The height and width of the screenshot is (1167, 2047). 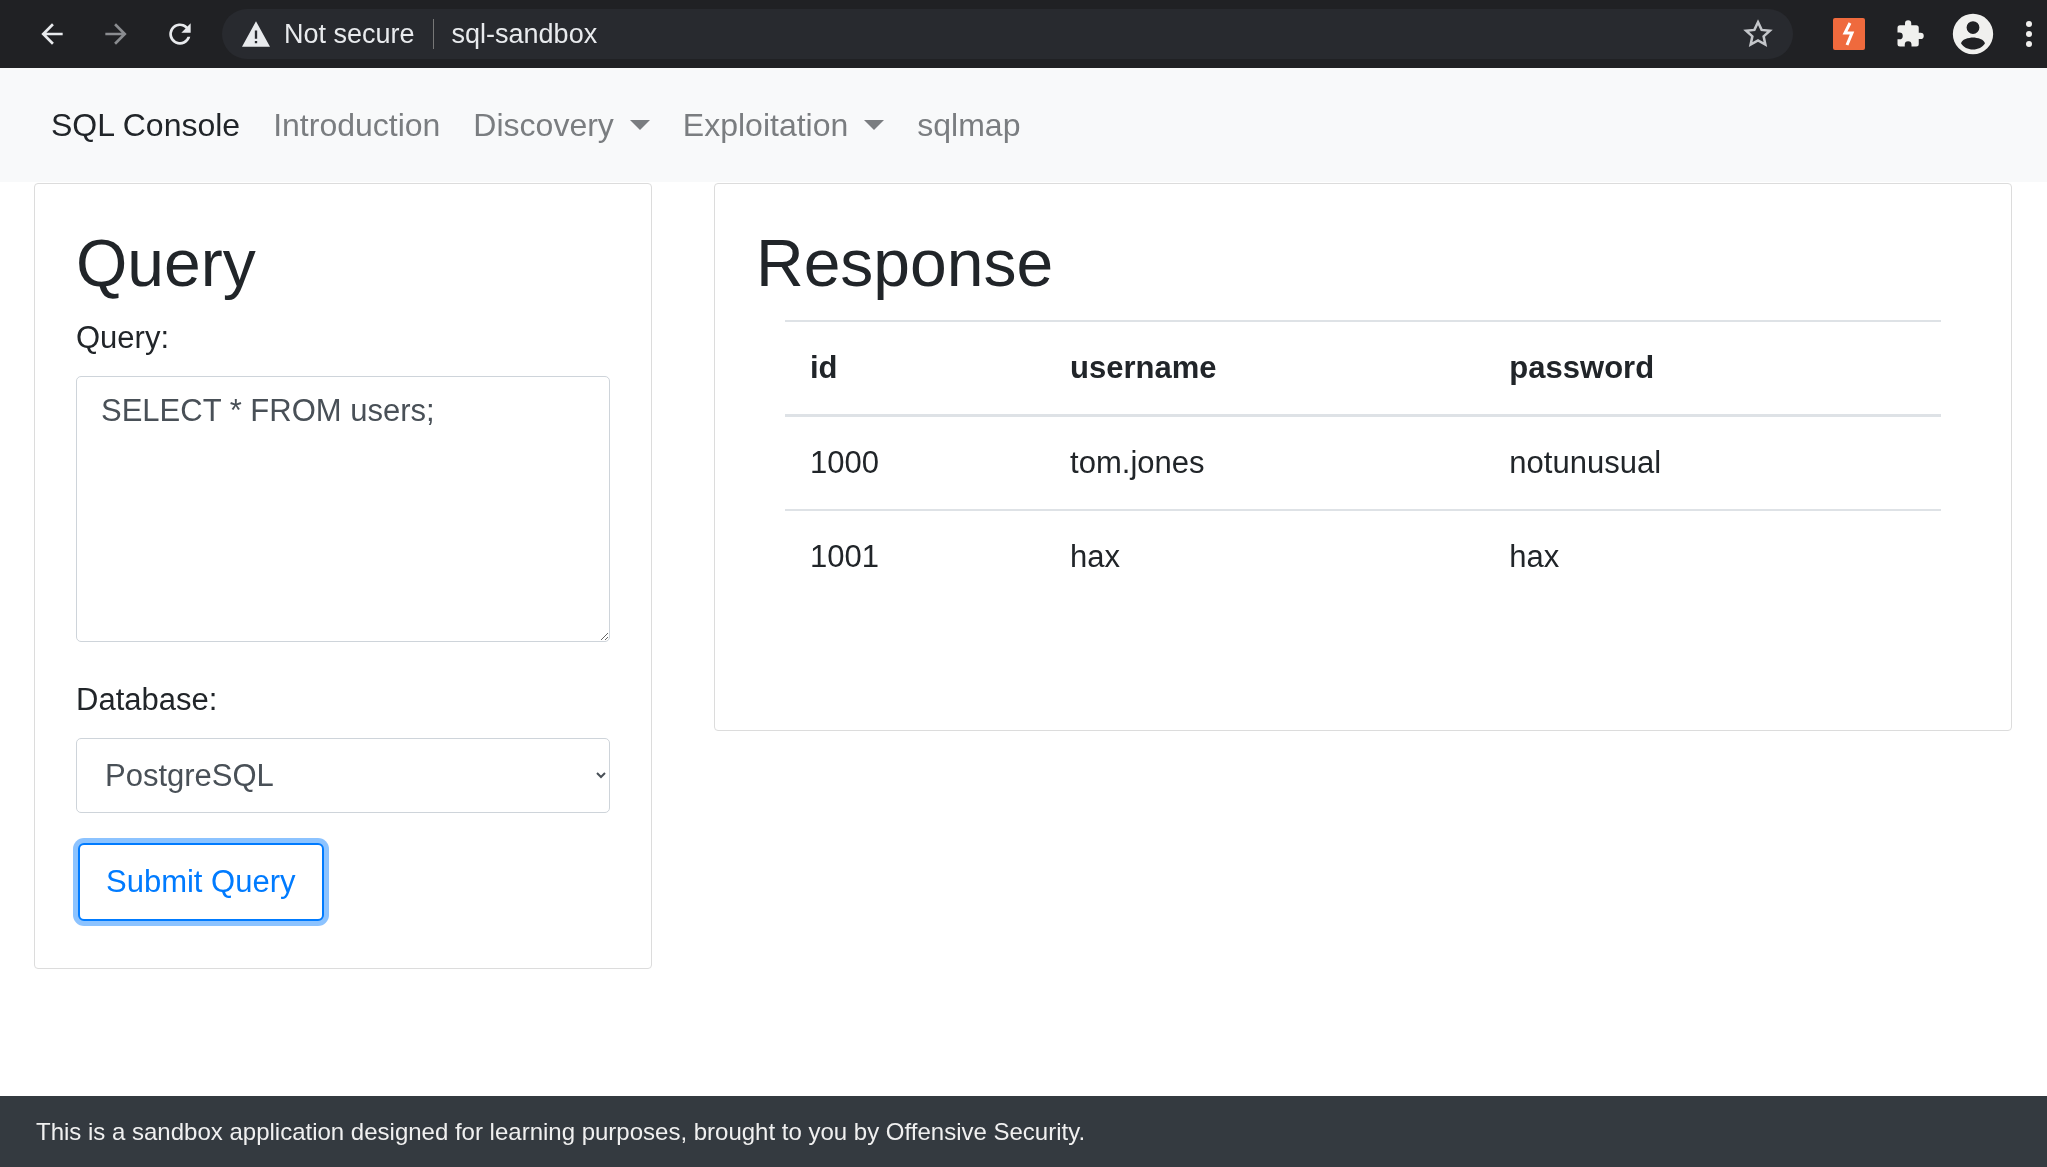 What do you see at coordinates (1849, 34) in the screenshot?
I see `extension-icon` at bounding box center [1849, 34].